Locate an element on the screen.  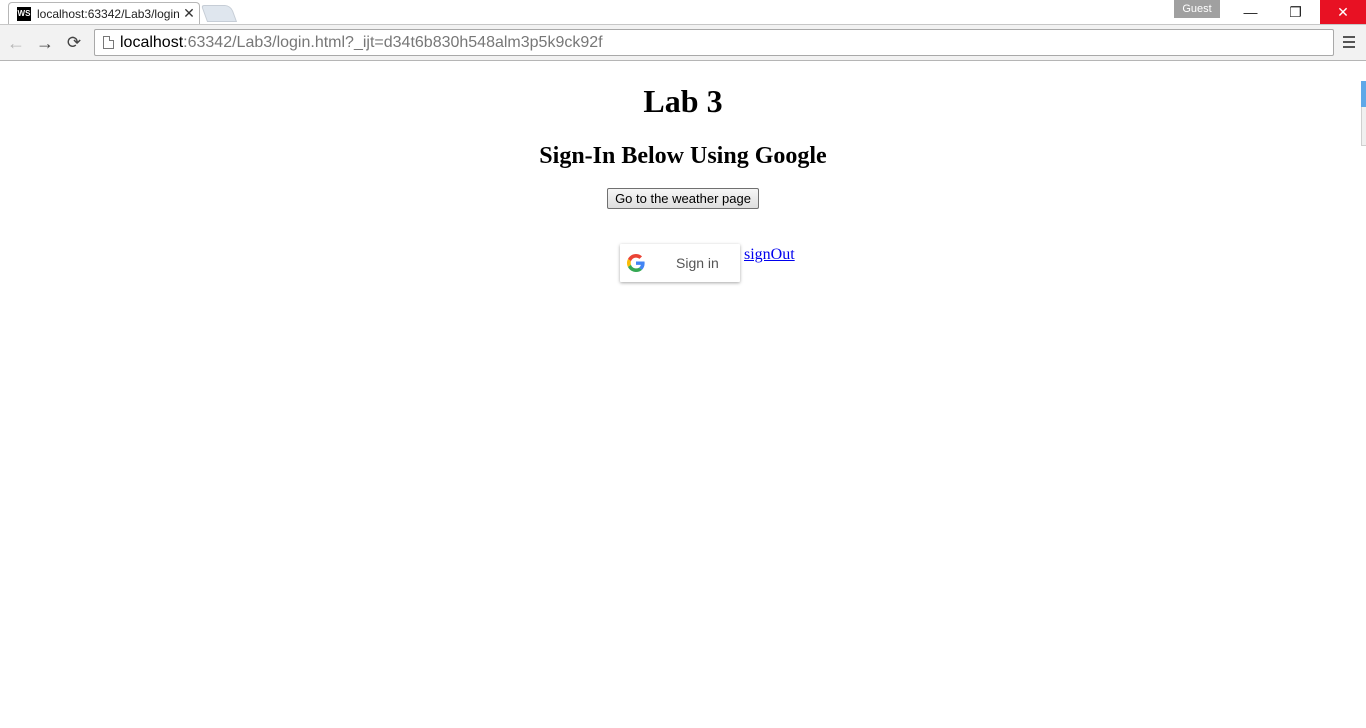
signout-link: signOut is located at coordinates (769, 255).